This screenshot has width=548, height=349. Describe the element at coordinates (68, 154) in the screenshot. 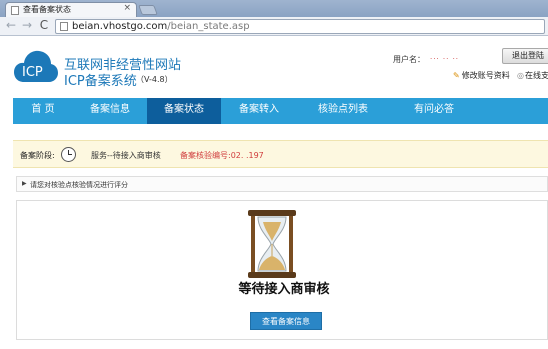

I see `clock-icon` at that location.